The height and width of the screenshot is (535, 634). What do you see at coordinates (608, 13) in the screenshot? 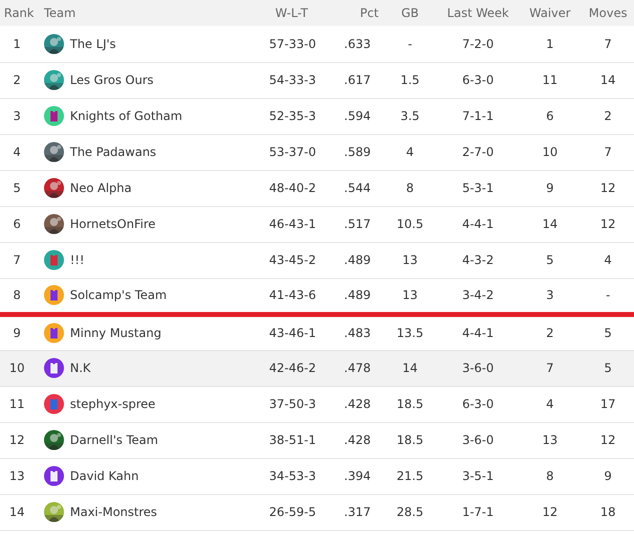
I see `column-header: Moves` at bounding box center [608, 13].